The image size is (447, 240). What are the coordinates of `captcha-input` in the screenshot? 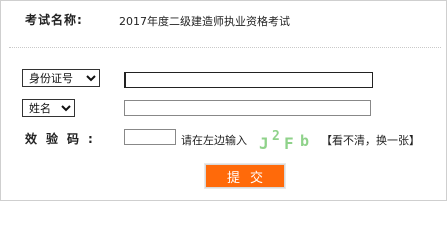 It's located at (150, 137).